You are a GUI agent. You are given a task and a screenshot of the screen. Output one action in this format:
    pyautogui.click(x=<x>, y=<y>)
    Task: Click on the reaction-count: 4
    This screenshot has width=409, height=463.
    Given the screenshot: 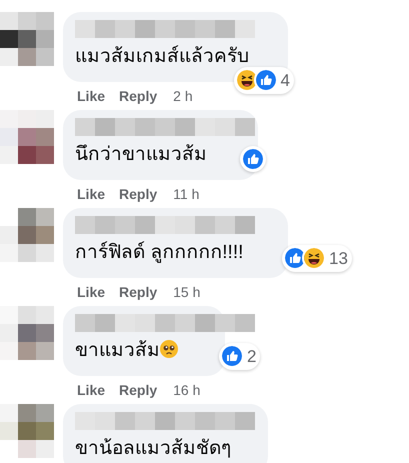 What is the action you would take?
    pyautogui.click(x=285, y=81)
    